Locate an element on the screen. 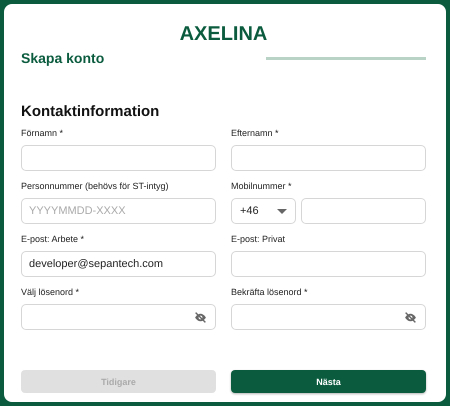 The width and height of the screenshot is (450, 406). field-label: Bekräfta lösenord * is located at coordinates (270, 292).